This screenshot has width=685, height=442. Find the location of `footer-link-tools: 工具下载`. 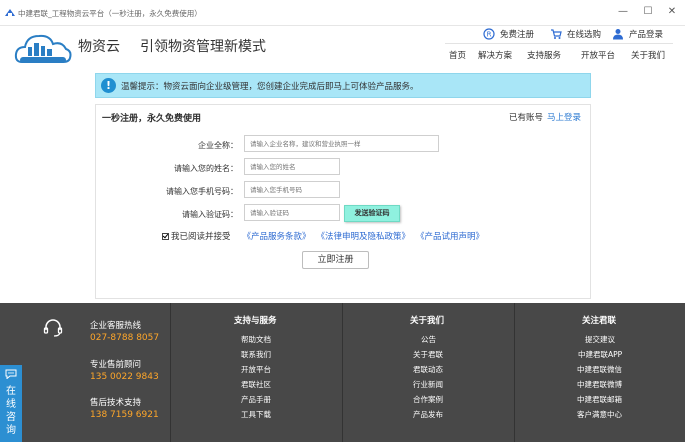

footer-link-tools: 工具下载 is located at coordinates (256, 414).